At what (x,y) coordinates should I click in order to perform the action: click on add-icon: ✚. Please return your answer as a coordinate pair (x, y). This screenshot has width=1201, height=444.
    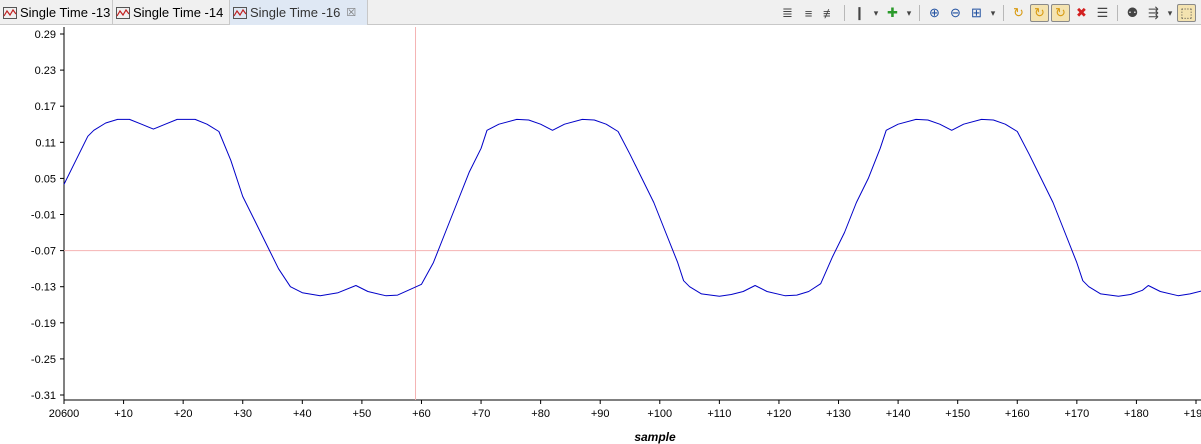
    Looking at the image, I should click on (892, 13).